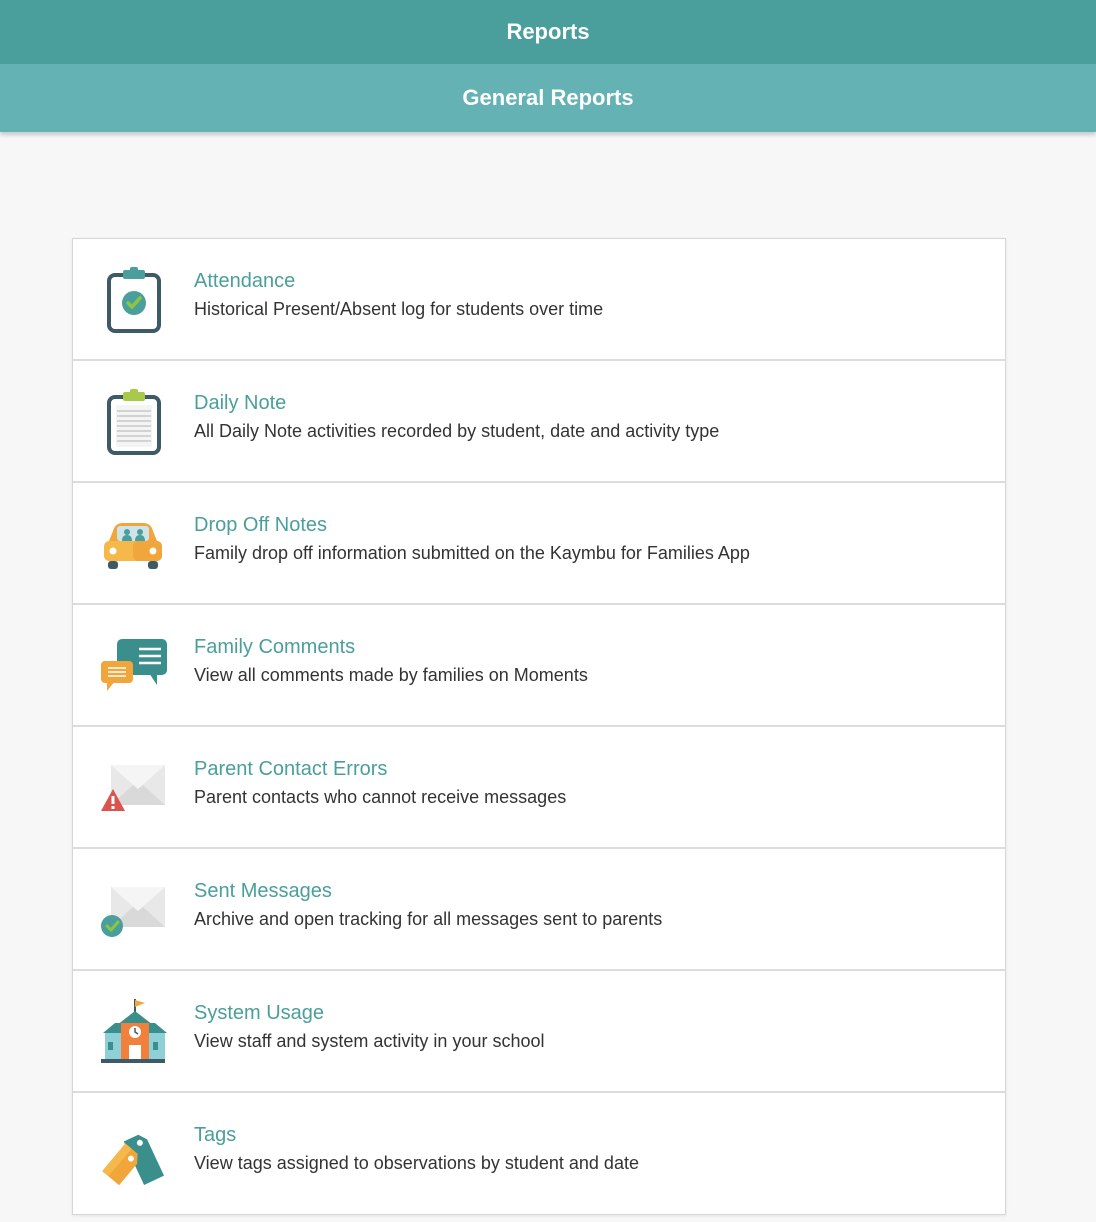 Image resolution: width=1096 pixels, height=1222 pixels. Describe the element at coordinates (133, 301) in the screenshot. I see `clipboard-check-icon` at that location.